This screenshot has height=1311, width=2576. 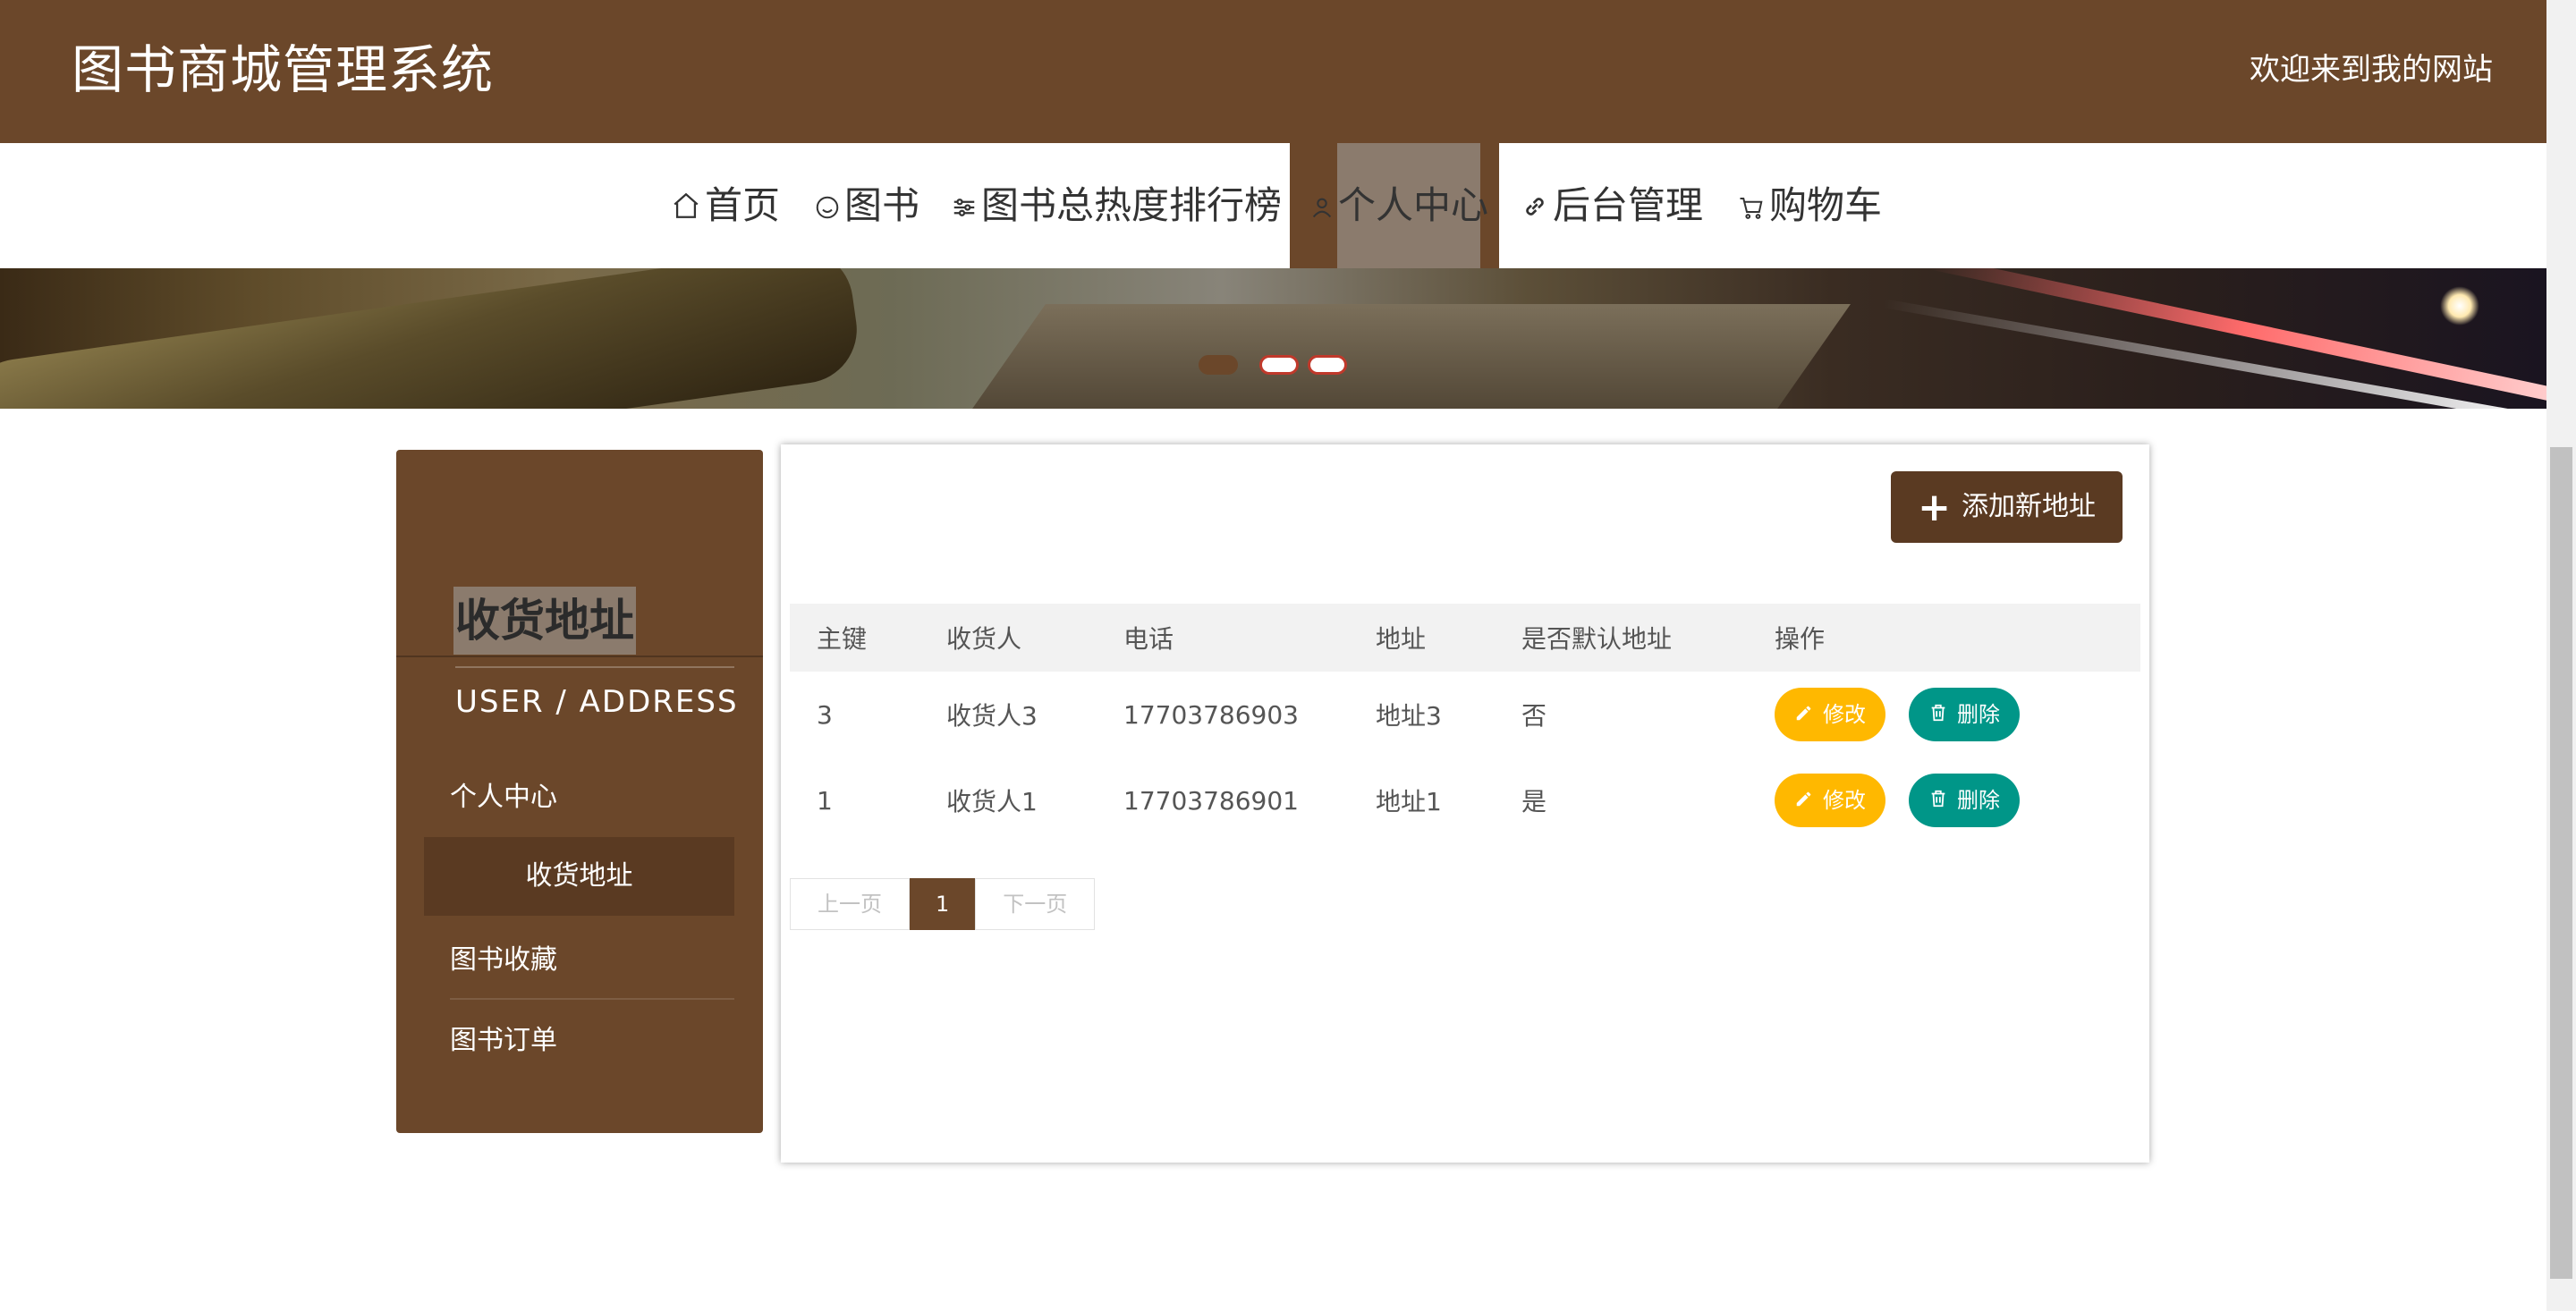 I want to click on sidebar-item-favorites: 图书收藏, so click(x=592, y=960).